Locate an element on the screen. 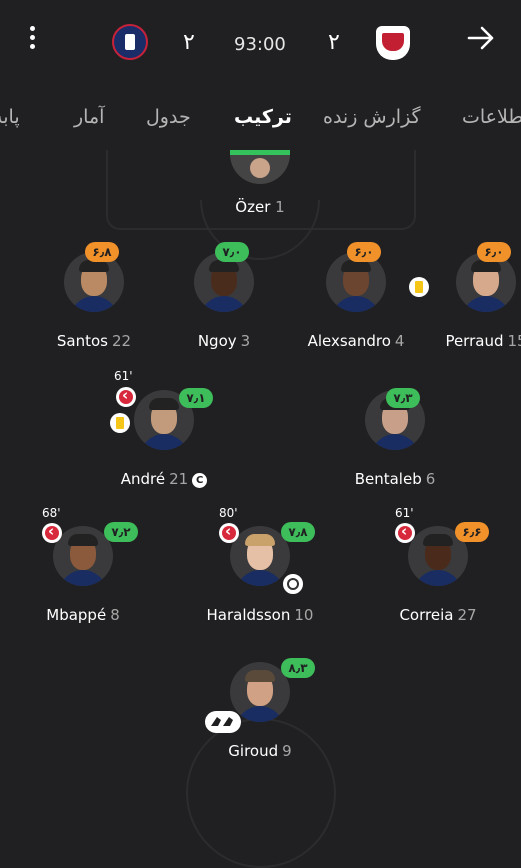 The height and width of the screenshot is (868, 521). player-name-line: Giroud 9 is located at coordinates (260, 751).